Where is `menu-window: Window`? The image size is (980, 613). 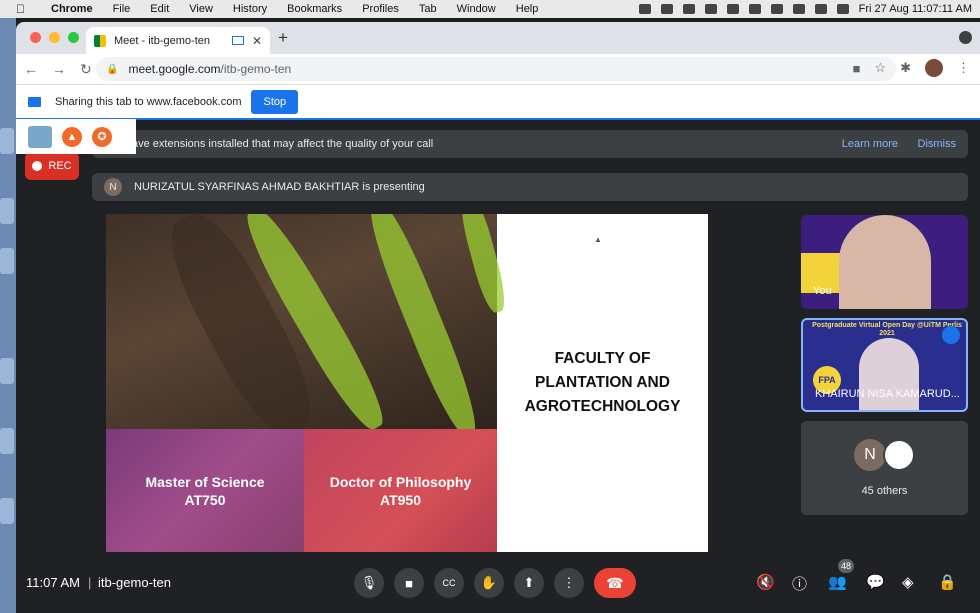
menu-window: Window is located at coordinates (476, 9).